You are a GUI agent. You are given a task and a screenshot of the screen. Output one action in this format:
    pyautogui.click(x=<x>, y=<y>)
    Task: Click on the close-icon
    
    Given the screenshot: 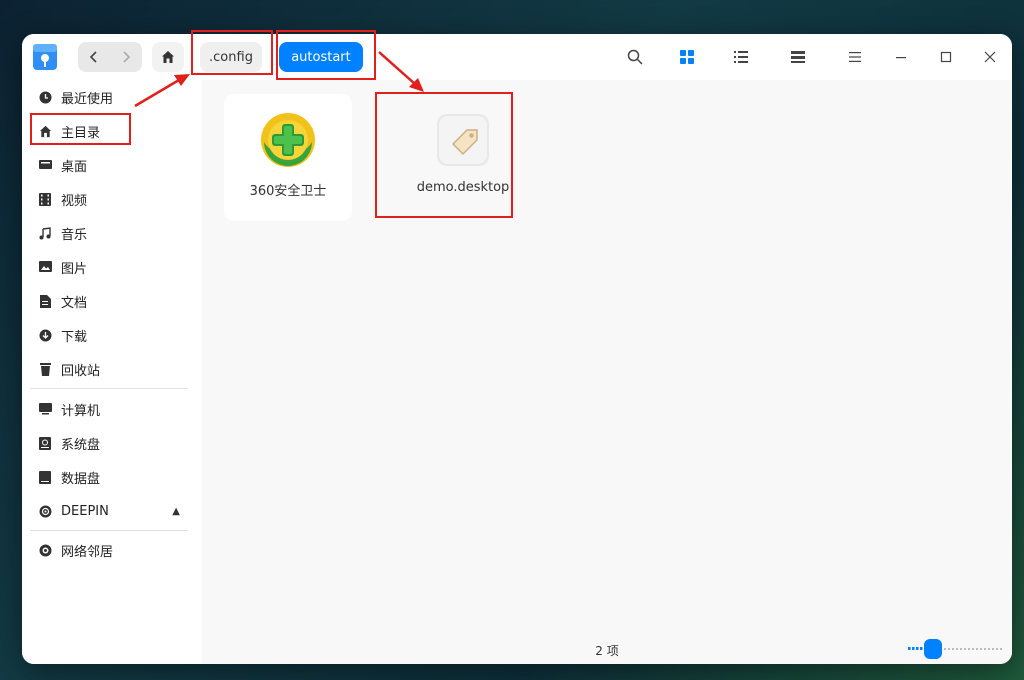 What is the action you would take?
    pyautogui.click(x=990, y=57)
    